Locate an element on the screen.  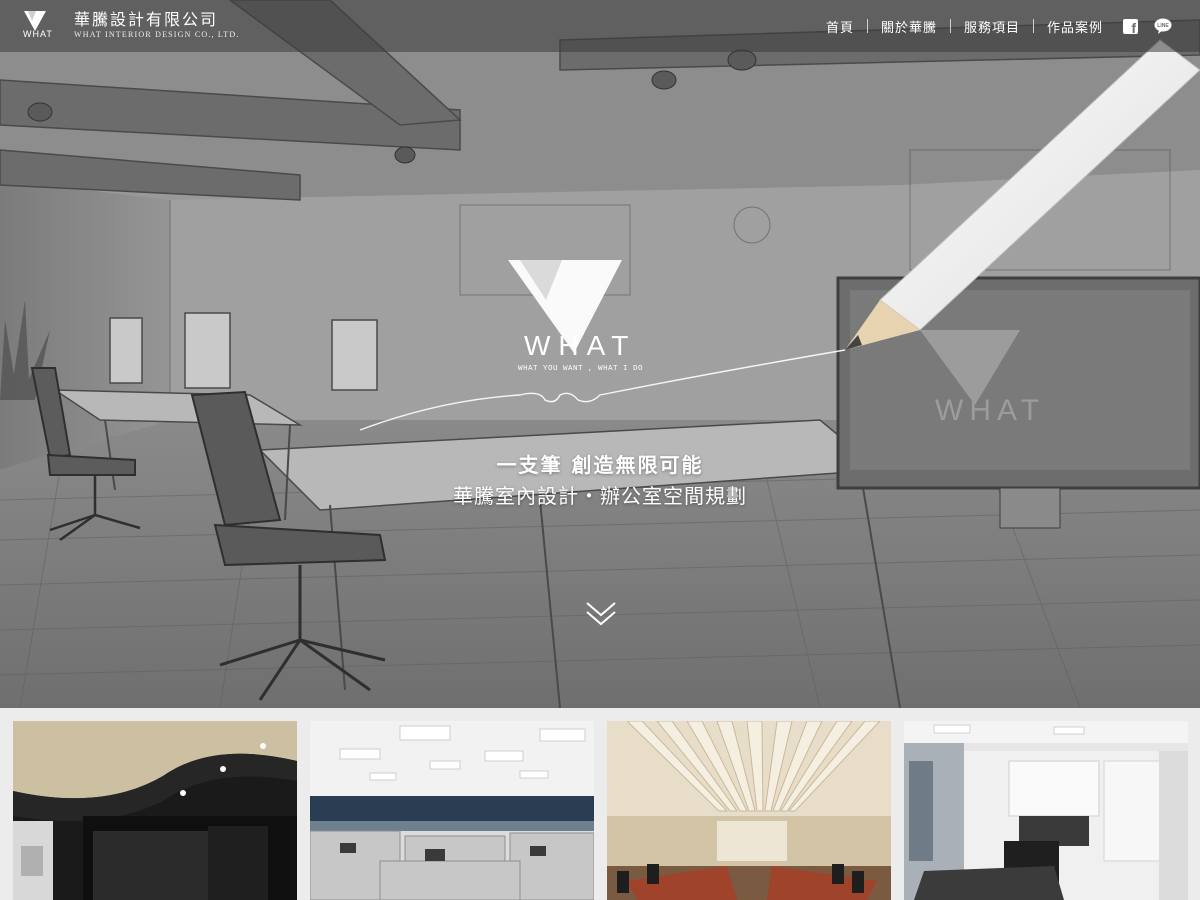
brand-text: 華騰設計有限公司 WHAT INTERIOR DESIGN CO., LTD. is located at coordinates (157, 26).